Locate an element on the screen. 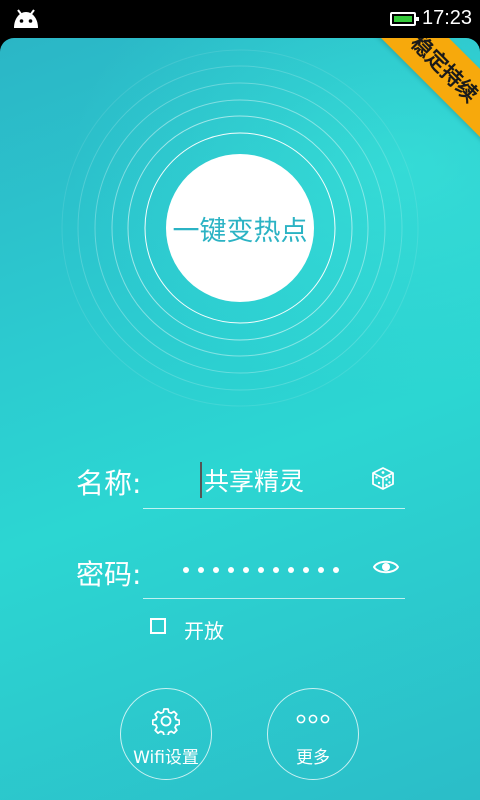 The image size is (480, 800). text-caret is located at coordinates (201, 480).